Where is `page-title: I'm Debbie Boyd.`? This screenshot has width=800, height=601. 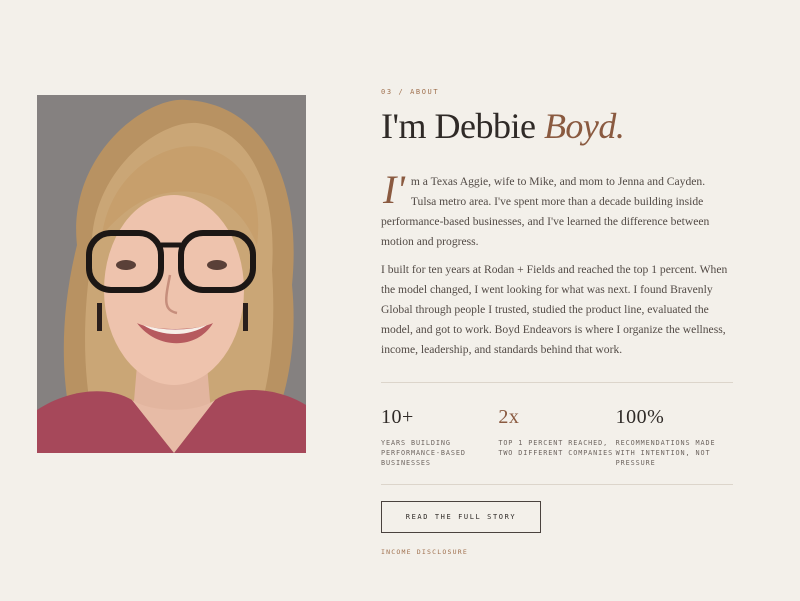
page-title: I'm Debbie Boyd. is located at coordinates (557, 126).